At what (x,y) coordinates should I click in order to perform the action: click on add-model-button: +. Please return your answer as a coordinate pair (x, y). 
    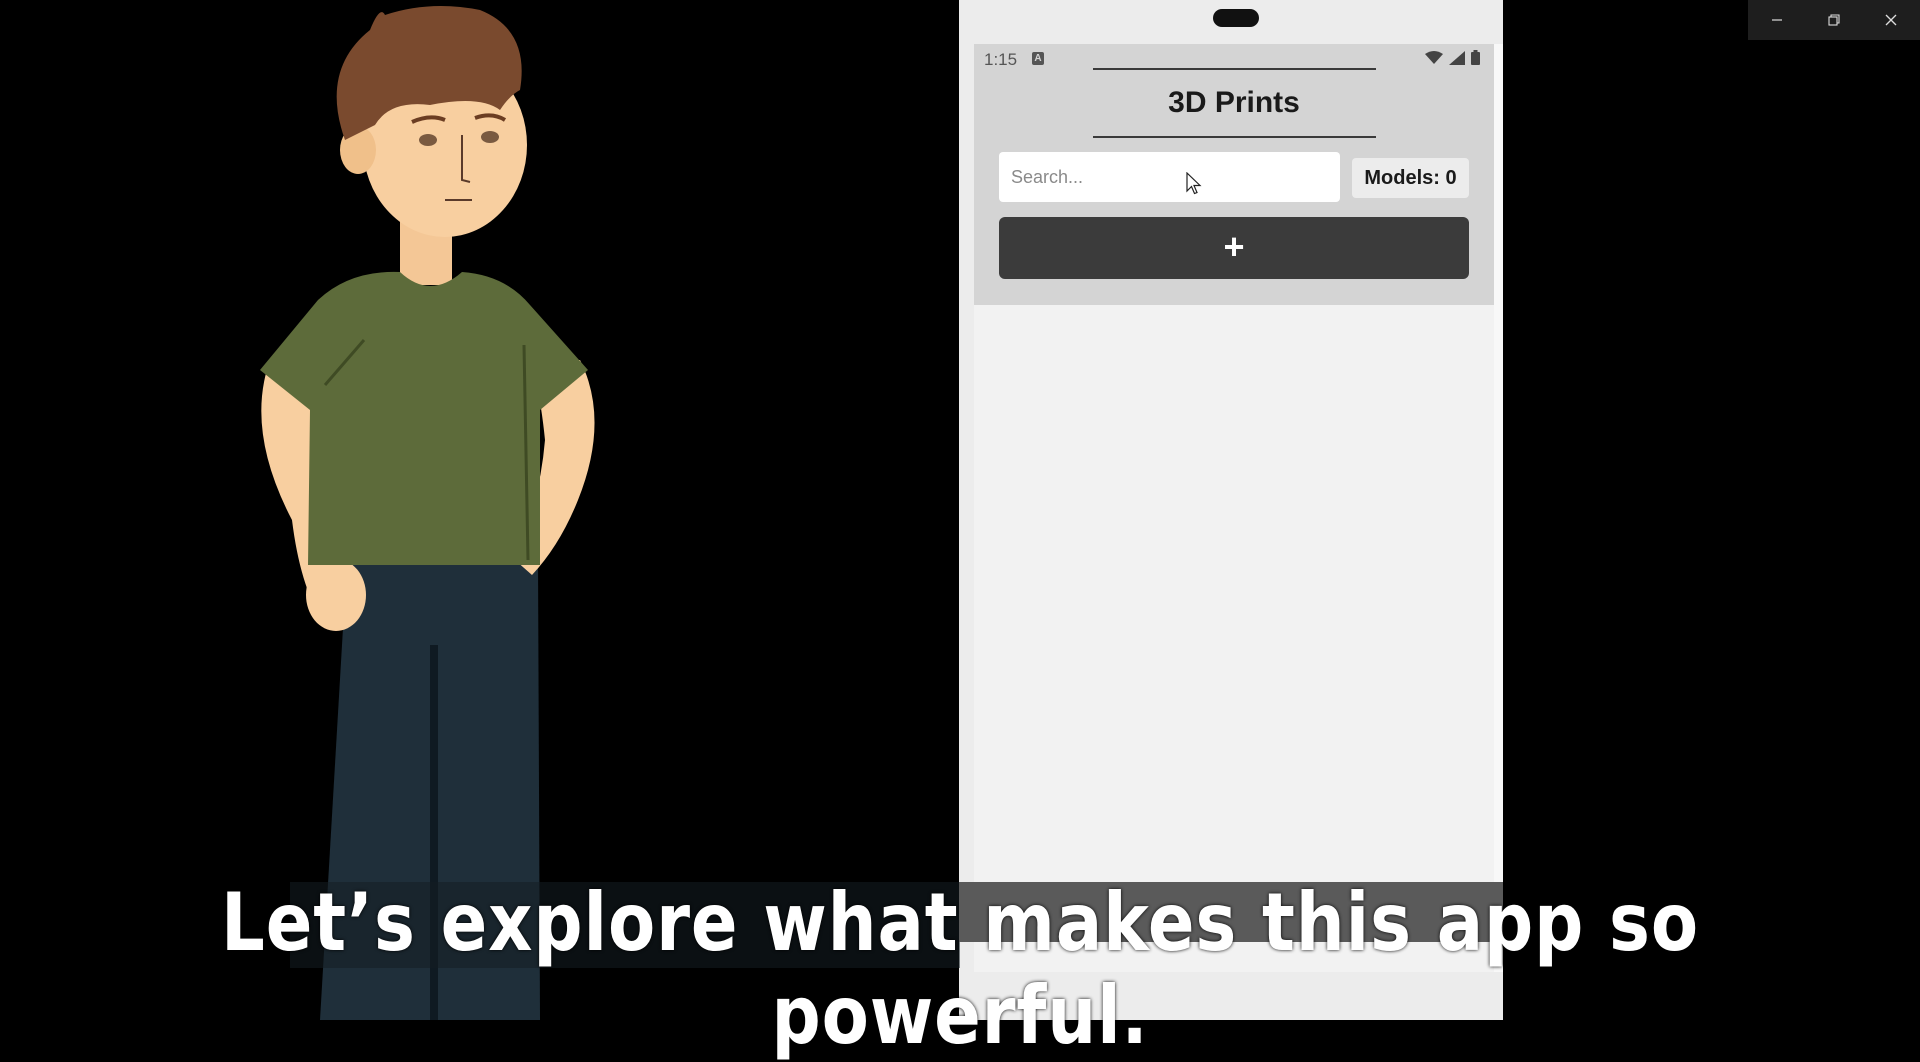
    Looking at the image, I should click on (1234, 248).